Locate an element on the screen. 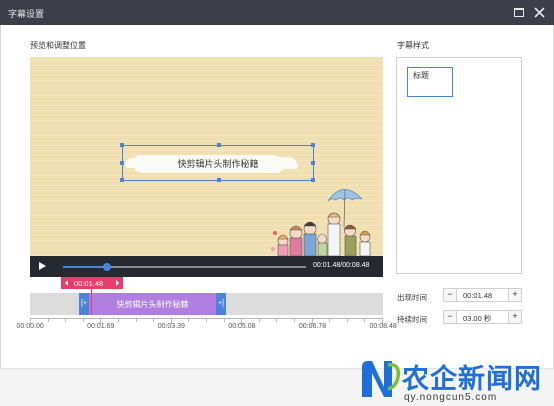 Image resolution: width=554 pixels, height=406 pixels. preview-section-label: 预览和调整位置 is located at coordinates (58, 45).